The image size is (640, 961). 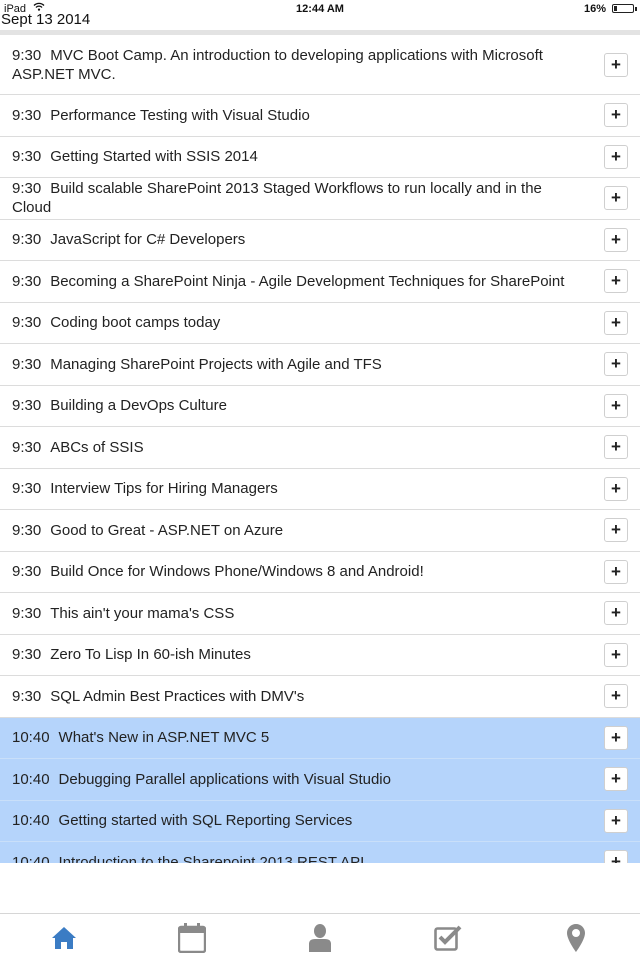 I want to click on tab-calendar, so click(x=192, y=937).